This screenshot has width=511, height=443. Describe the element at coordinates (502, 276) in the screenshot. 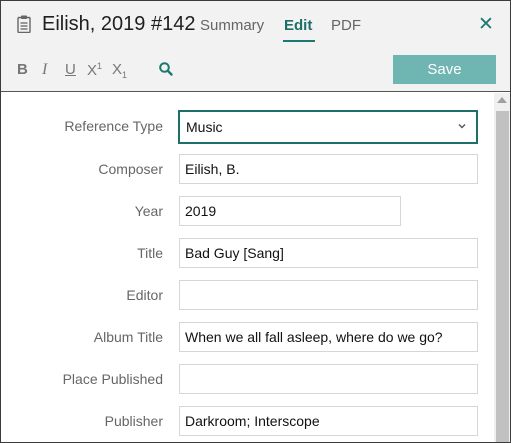

I see `scrollbar-thumb` at that location.